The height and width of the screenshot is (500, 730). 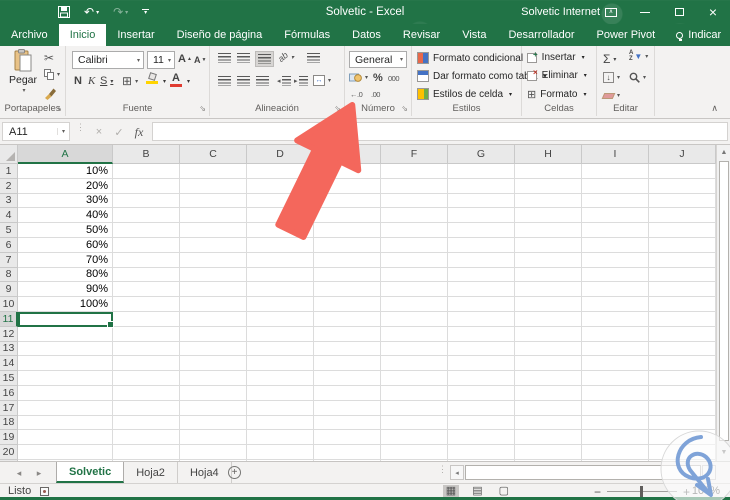 I want to click on cell-I15, so click(x=615, y=378).